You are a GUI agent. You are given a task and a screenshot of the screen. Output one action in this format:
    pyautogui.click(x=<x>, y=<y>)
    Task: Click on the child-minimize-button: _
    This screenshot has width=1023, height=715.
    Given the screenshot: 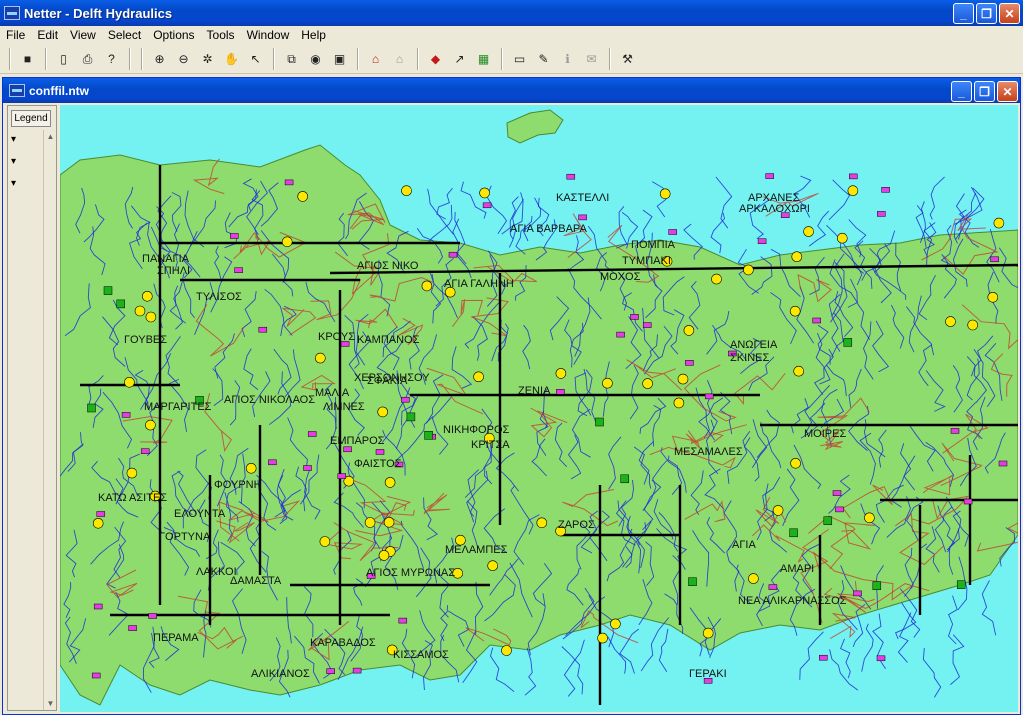 What is the action you would take?
    pyautogui.click(x=961, y=91)
    